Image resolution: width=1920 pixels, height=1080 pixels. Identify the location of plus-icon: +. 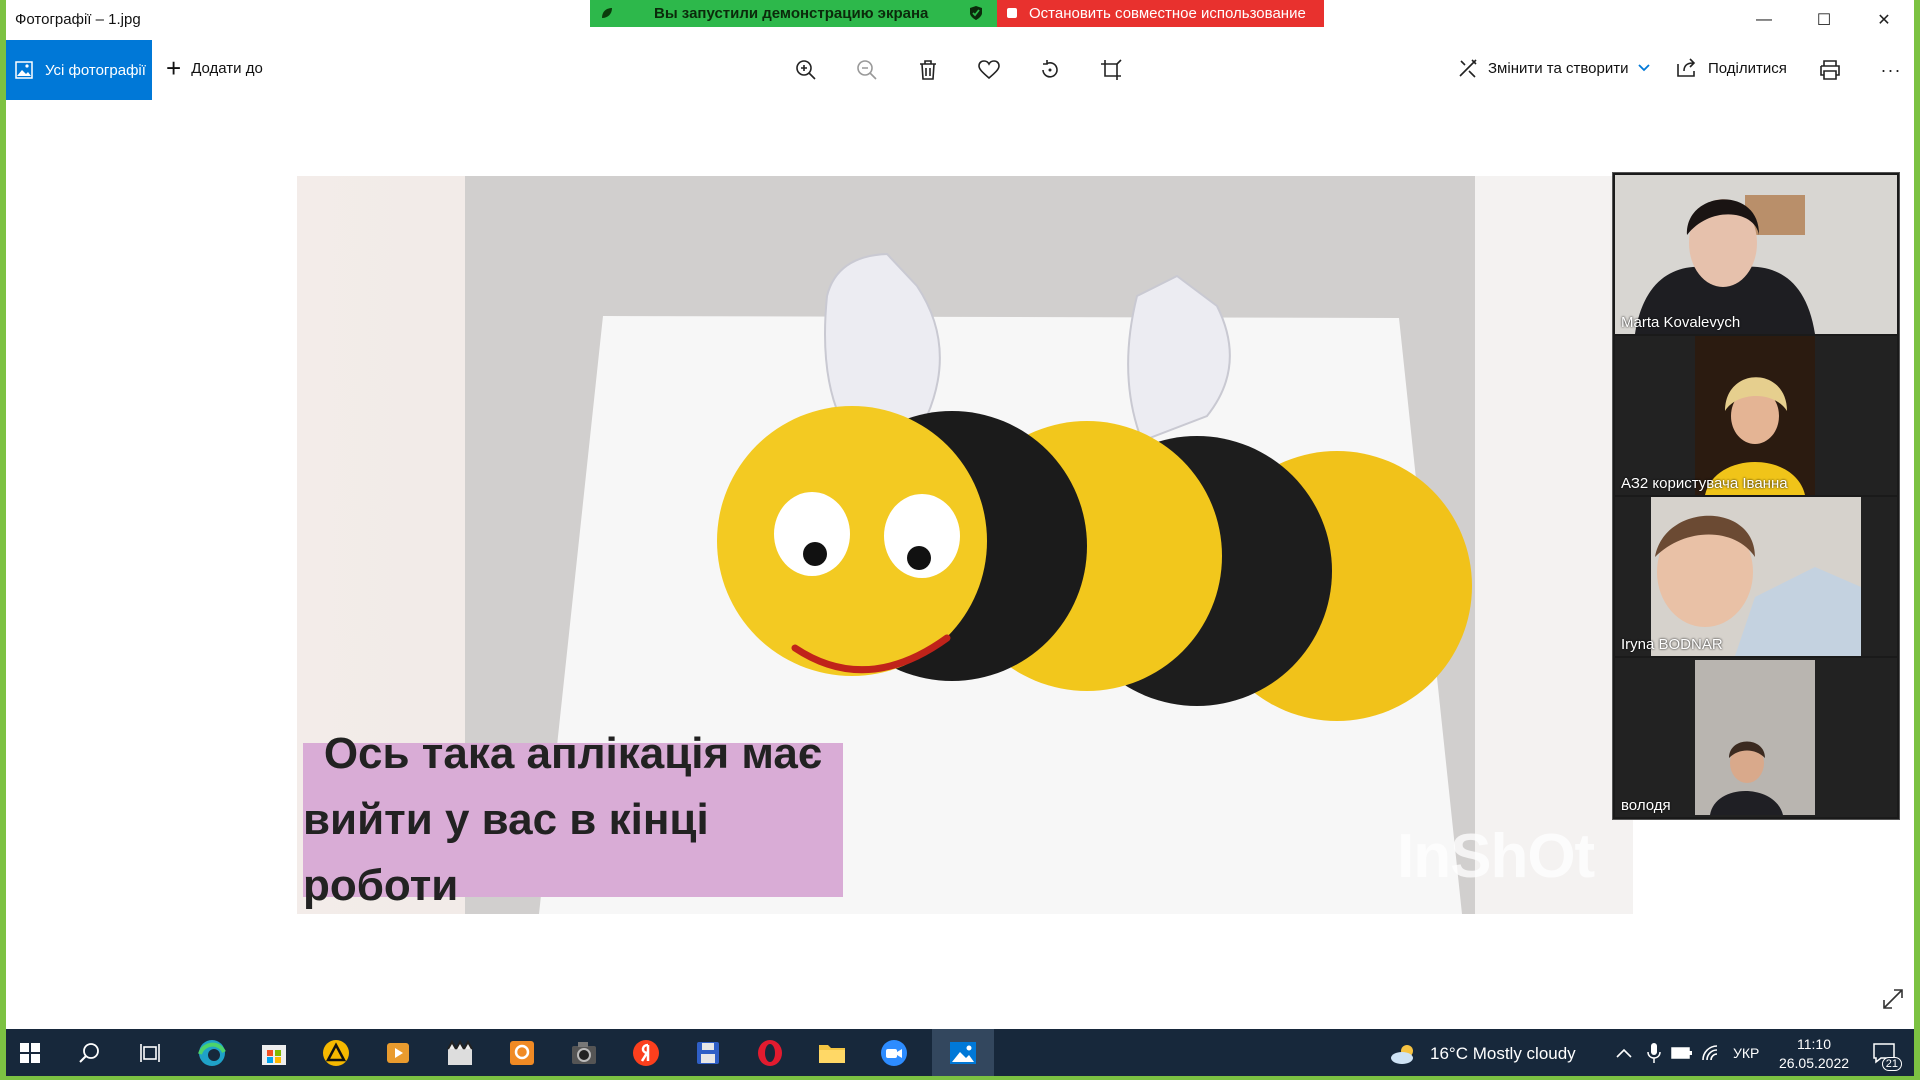
(174, 68).